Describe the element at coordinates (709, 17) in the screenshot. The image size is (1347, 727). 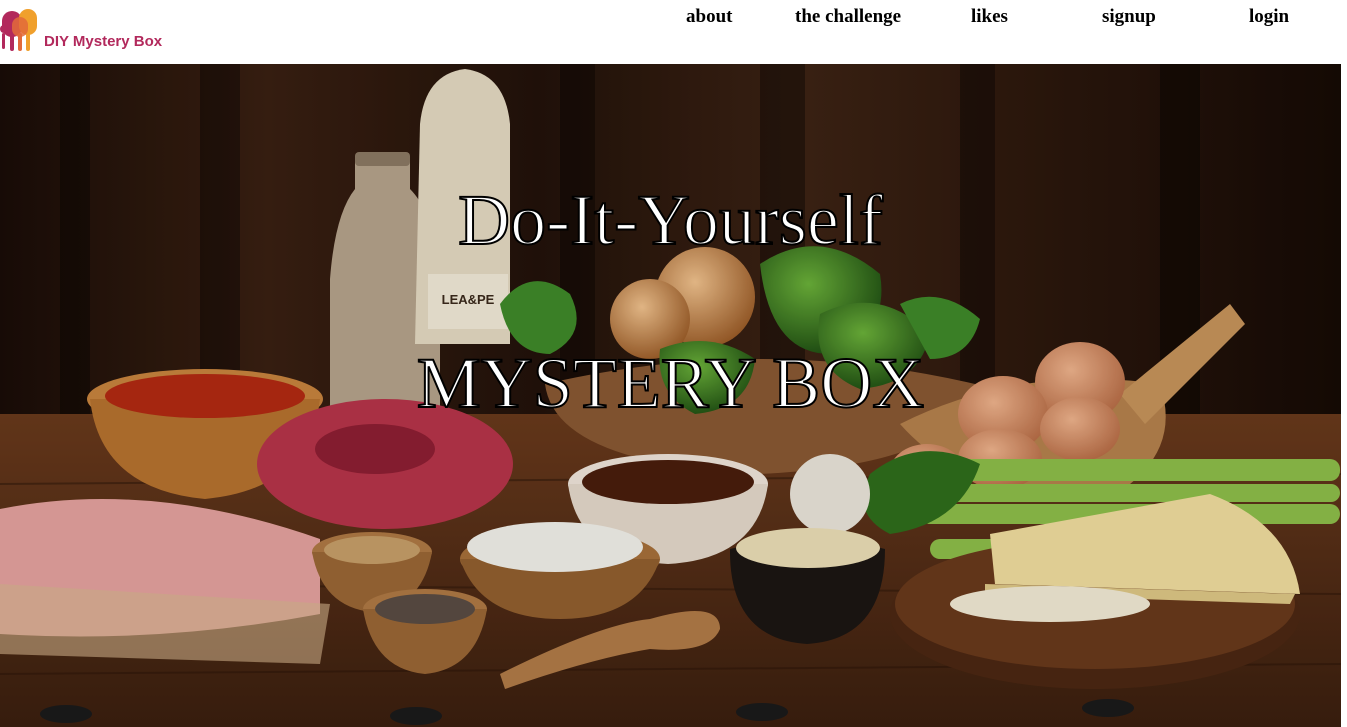
I see `nav-about: about` at that location.